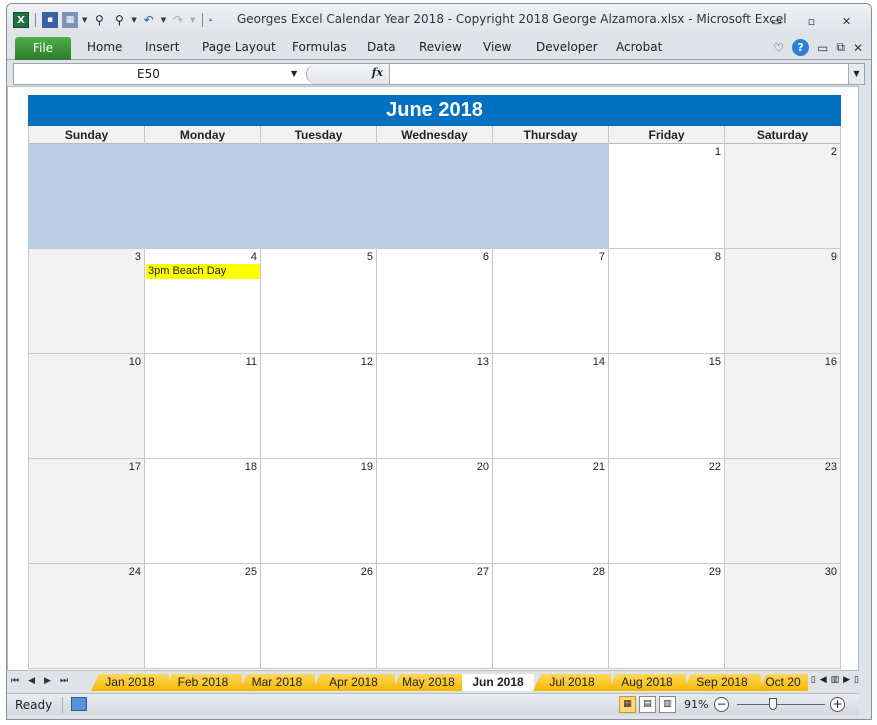  I want to click on day-cell: 23, so click(782, 511).